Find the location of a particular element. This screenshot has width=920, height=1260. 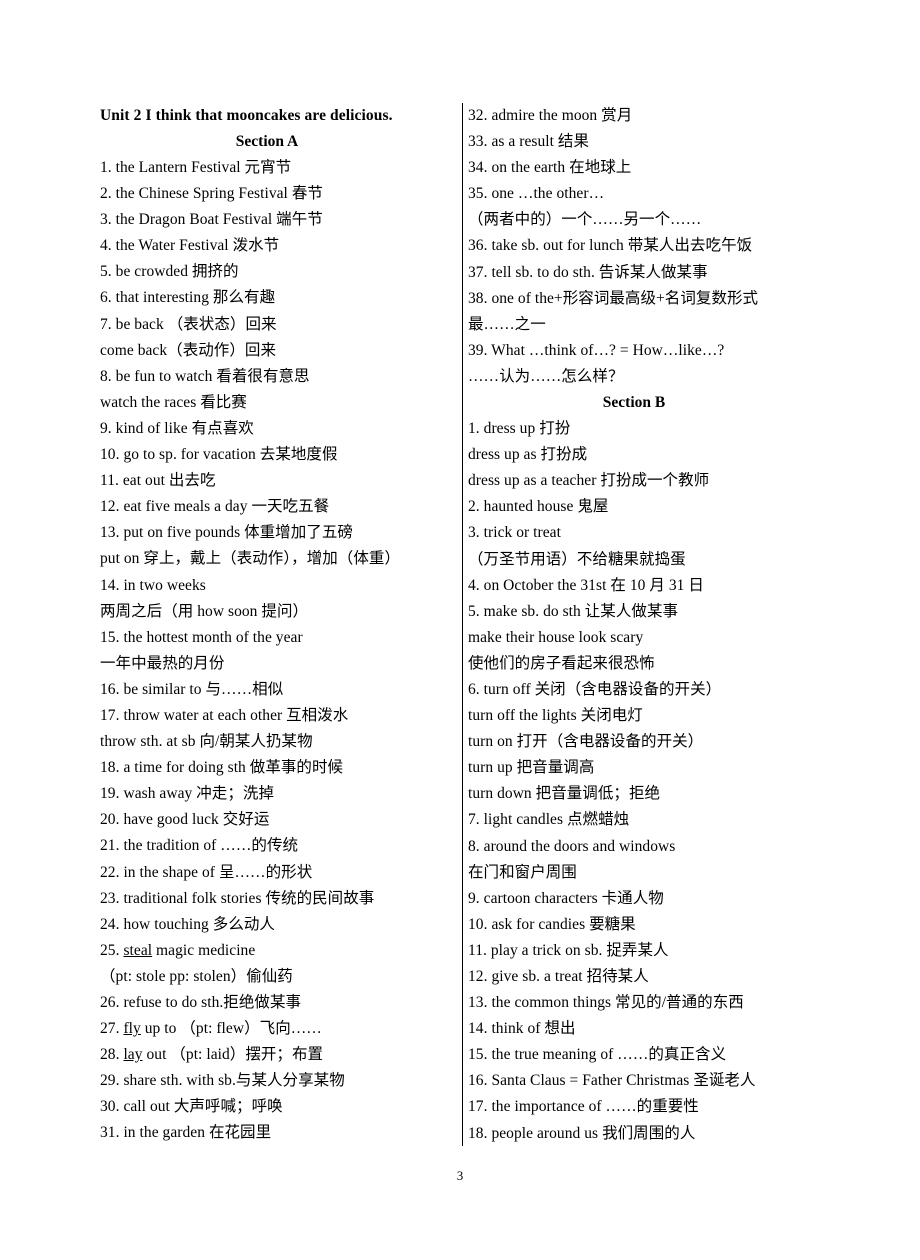

underlined-headword: steal is located at coordinates (138, 950).